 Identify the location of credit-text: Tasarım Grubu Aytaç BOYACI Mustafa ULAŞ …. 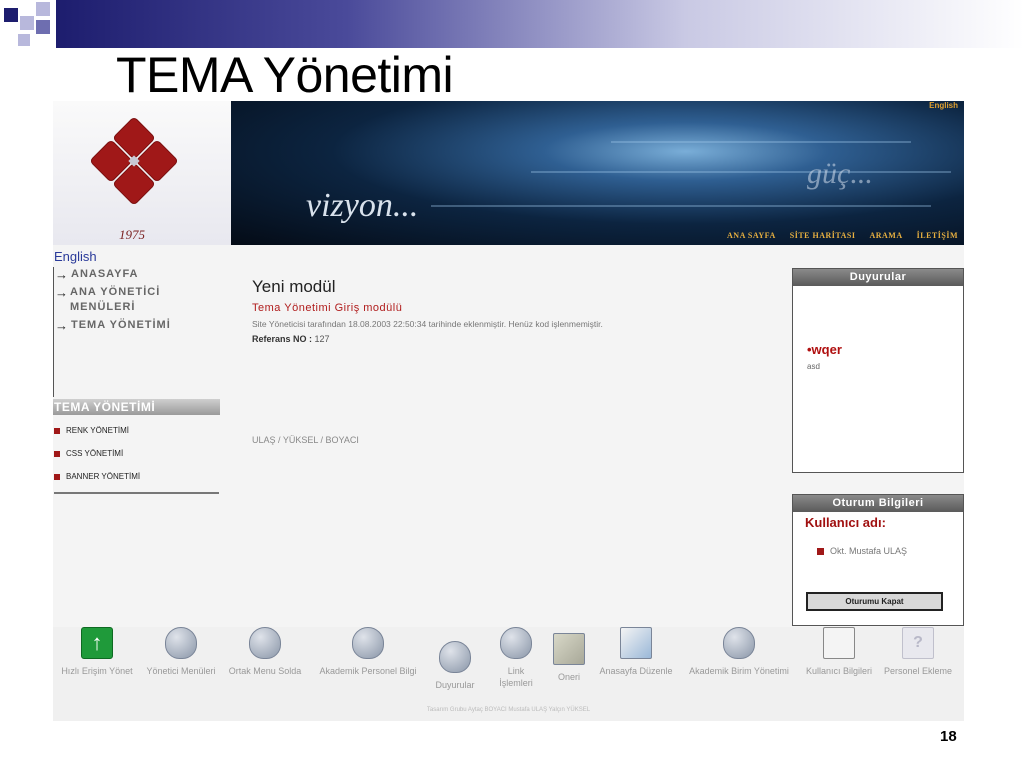
(508, 710).